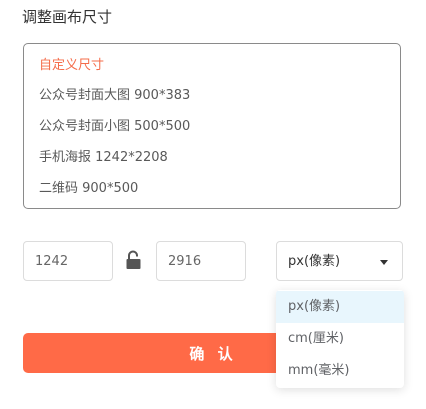  I want to click on preset-mobile-poster: 手机海报 1242*2208, so click(103, 158).